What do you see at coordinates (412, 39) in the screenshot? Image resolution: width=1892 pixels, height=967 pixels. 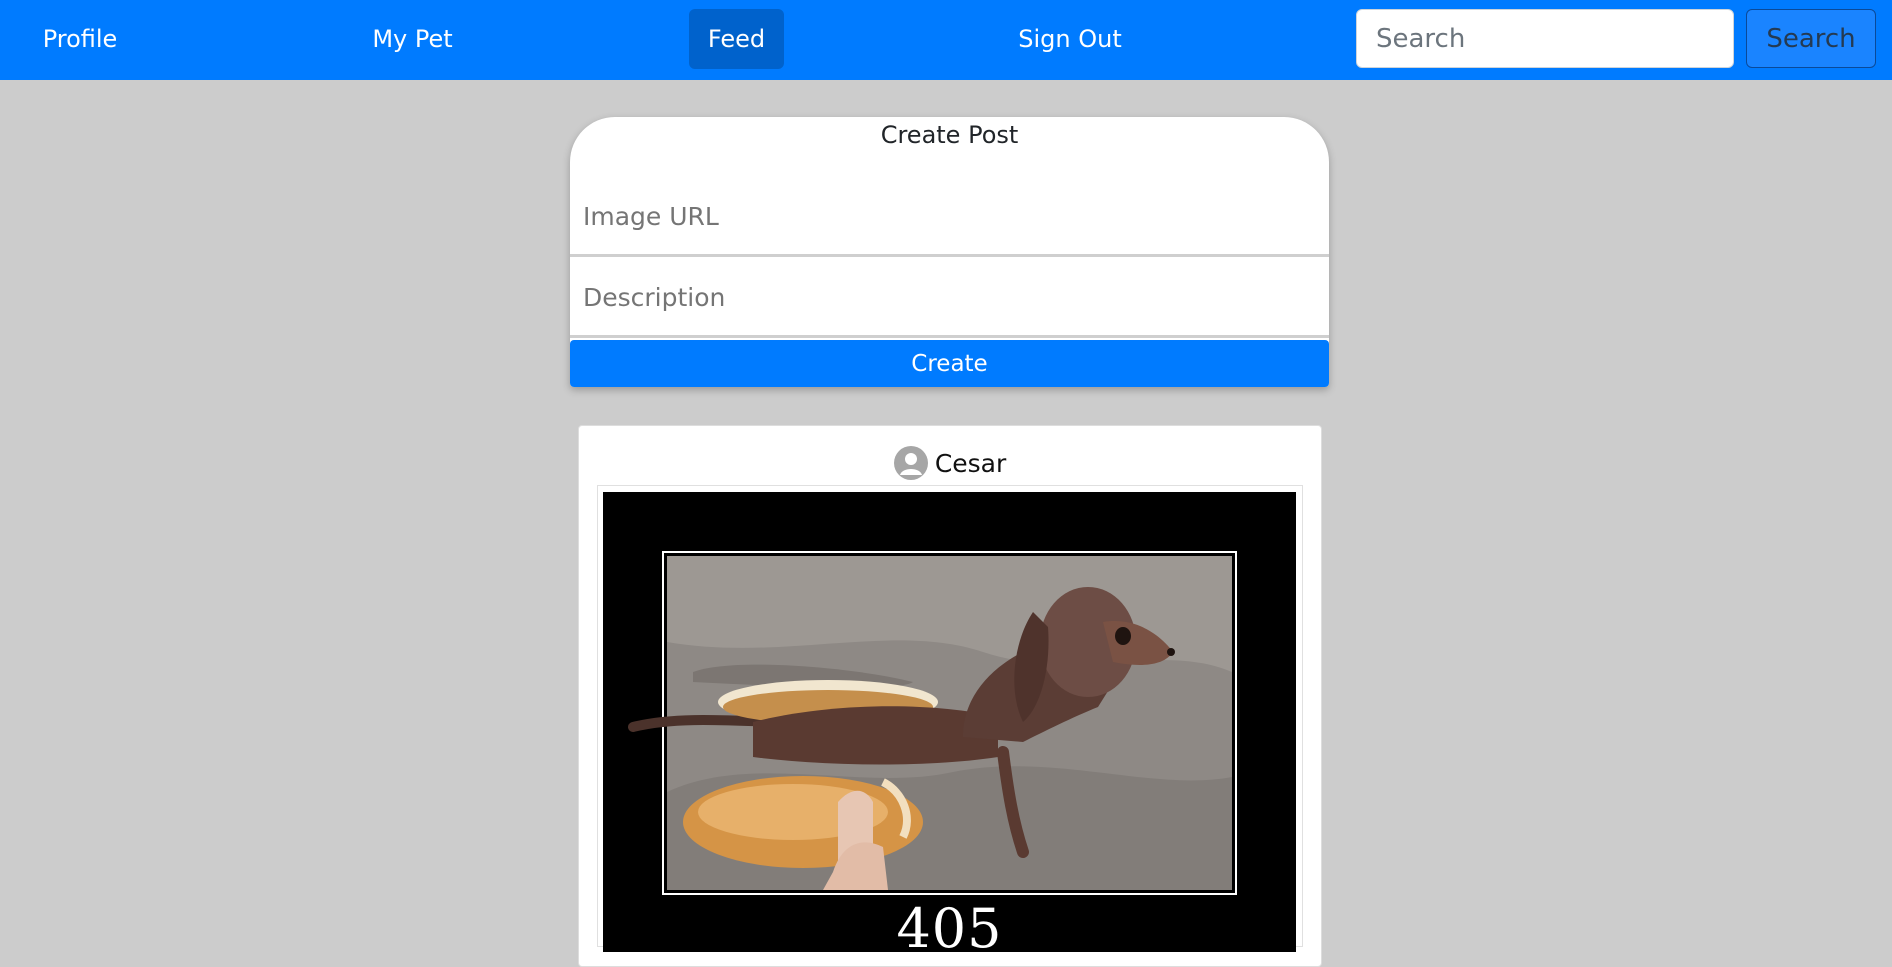 I see `nav-my-pet-link: My Pet` at bounding box center [412, 39].